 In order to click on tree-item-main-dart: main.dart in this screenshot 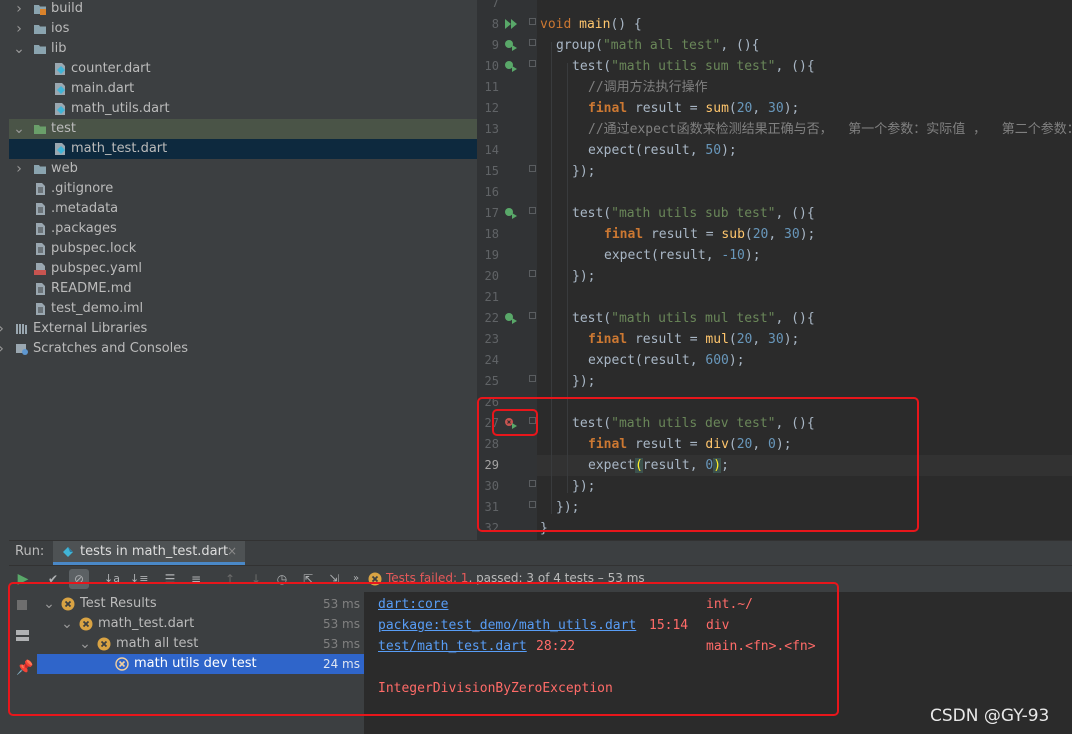, I will do `click(243, 89)`.